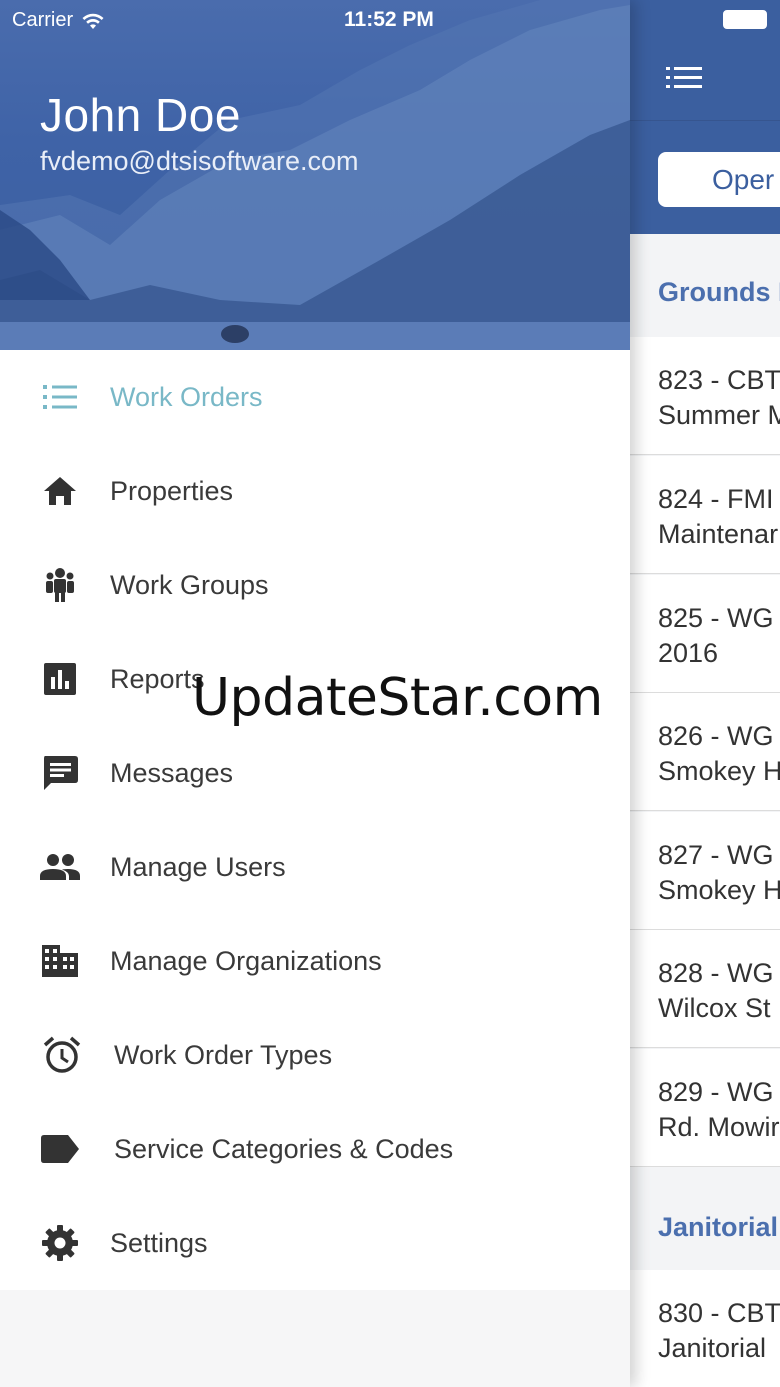 The image size is (780, 1387). I want to click on work-order-row: 826 - WG Smokey H, so click(704, 752).